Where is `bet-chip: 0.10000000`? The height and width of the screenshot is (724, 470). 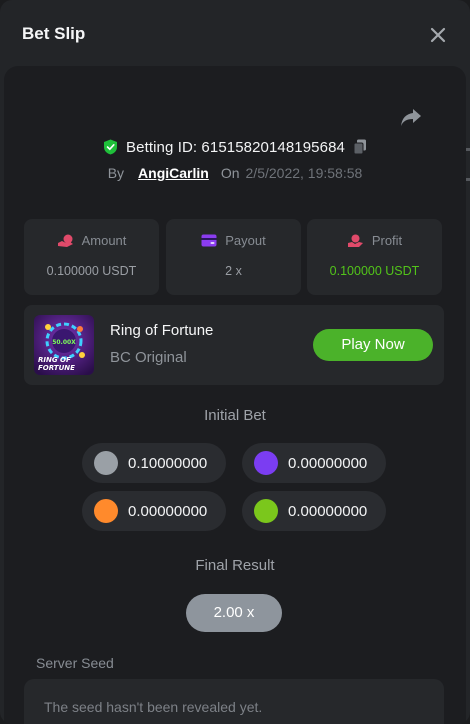
bet-chip: 0.10000000 is located at coordinates (154, 463).